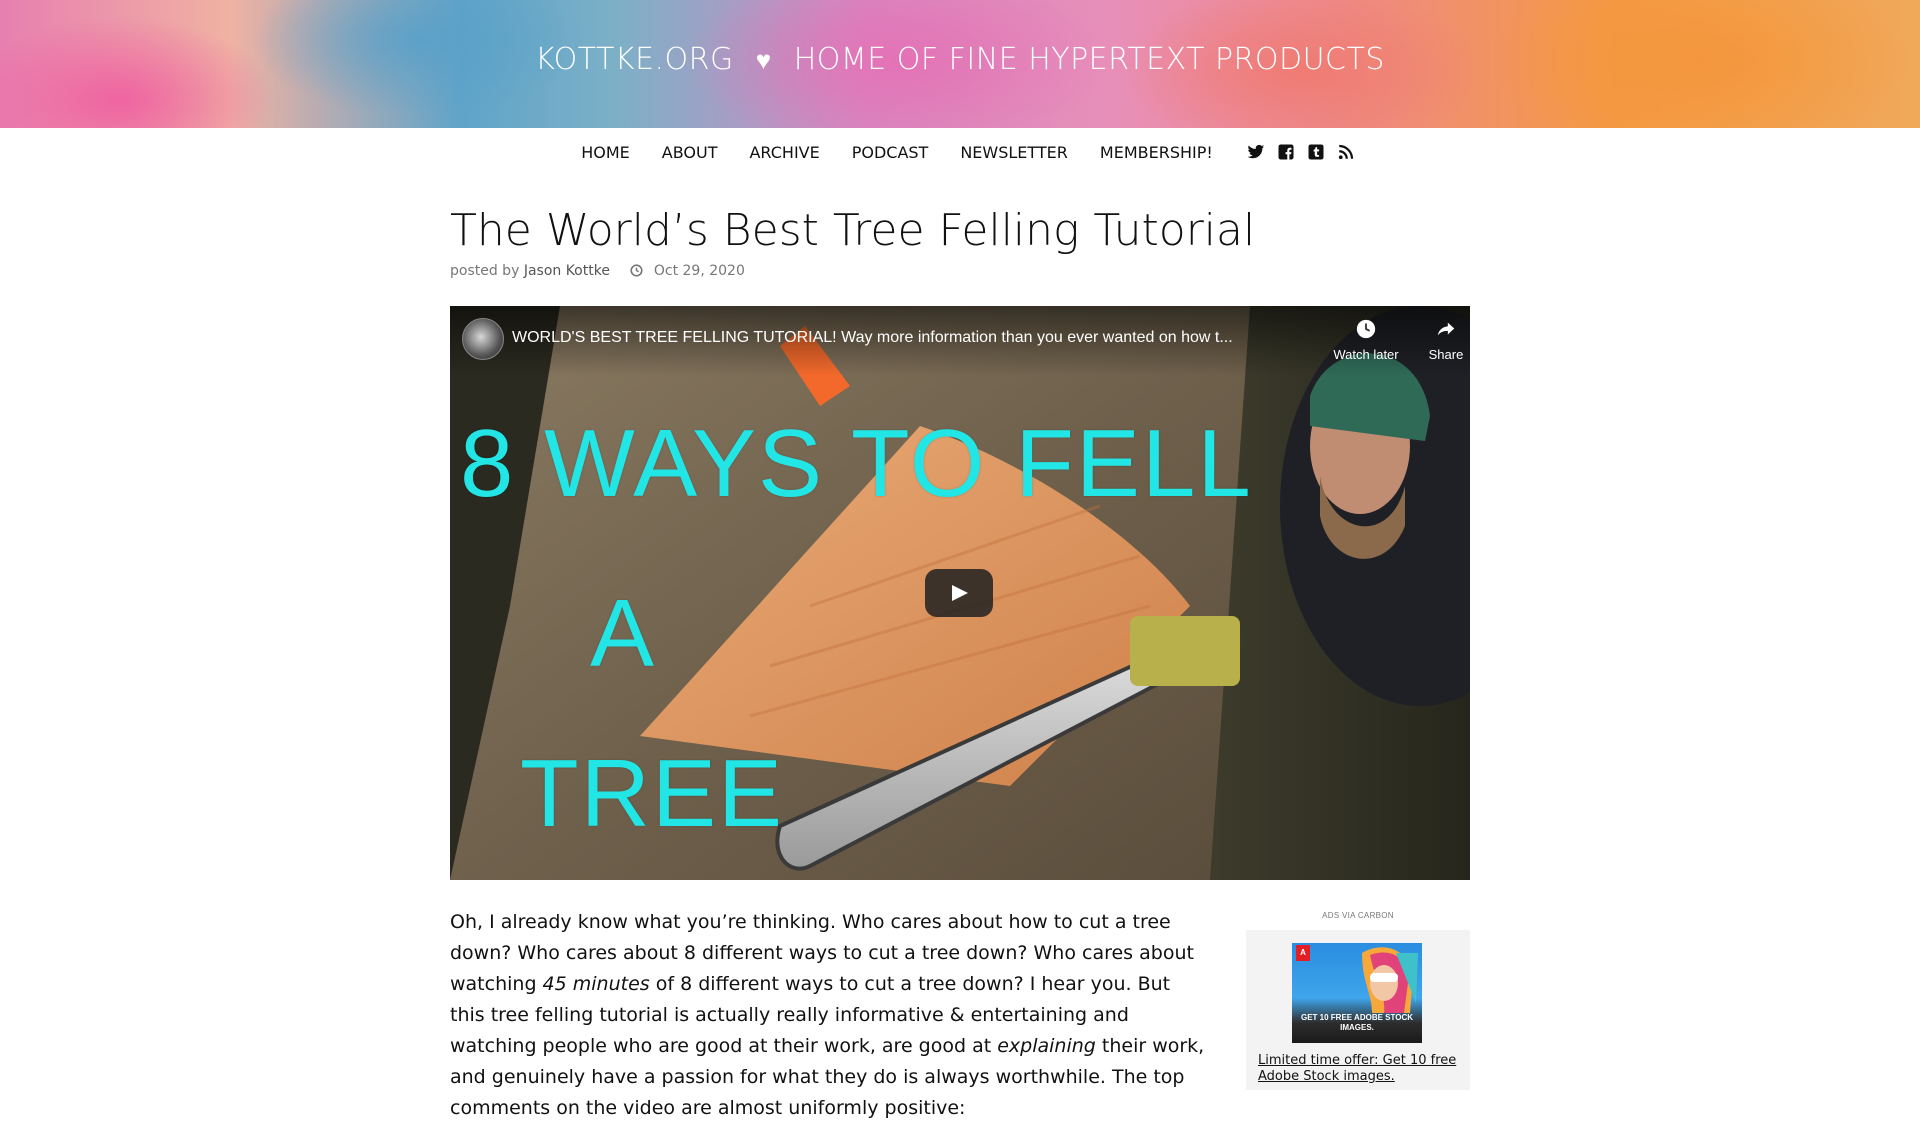 The height and width of the screenshot is (1124, 1920). What do you see at coordinates (485, 271) in the screenshot?
I see `posted-by-label: posted by` at bounding box center [485, 271].